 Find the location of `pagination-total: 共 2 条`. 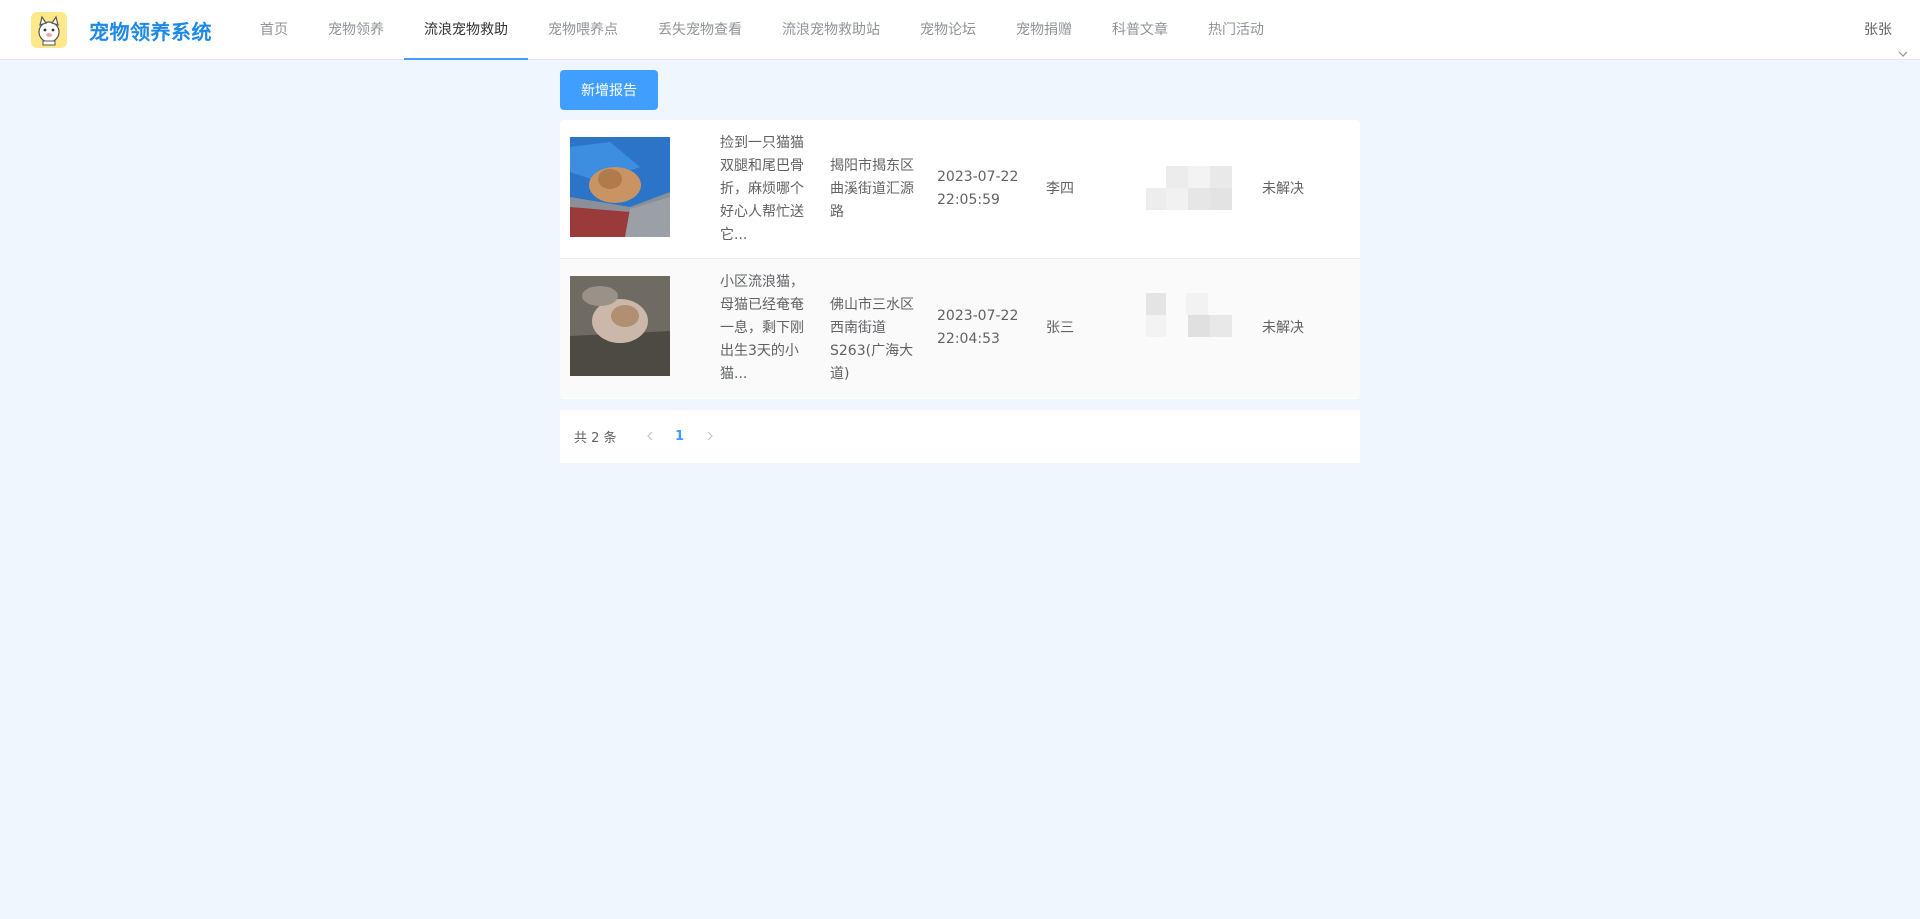

pagination-total: 共 2 条 is located at coordinates (595, 438).